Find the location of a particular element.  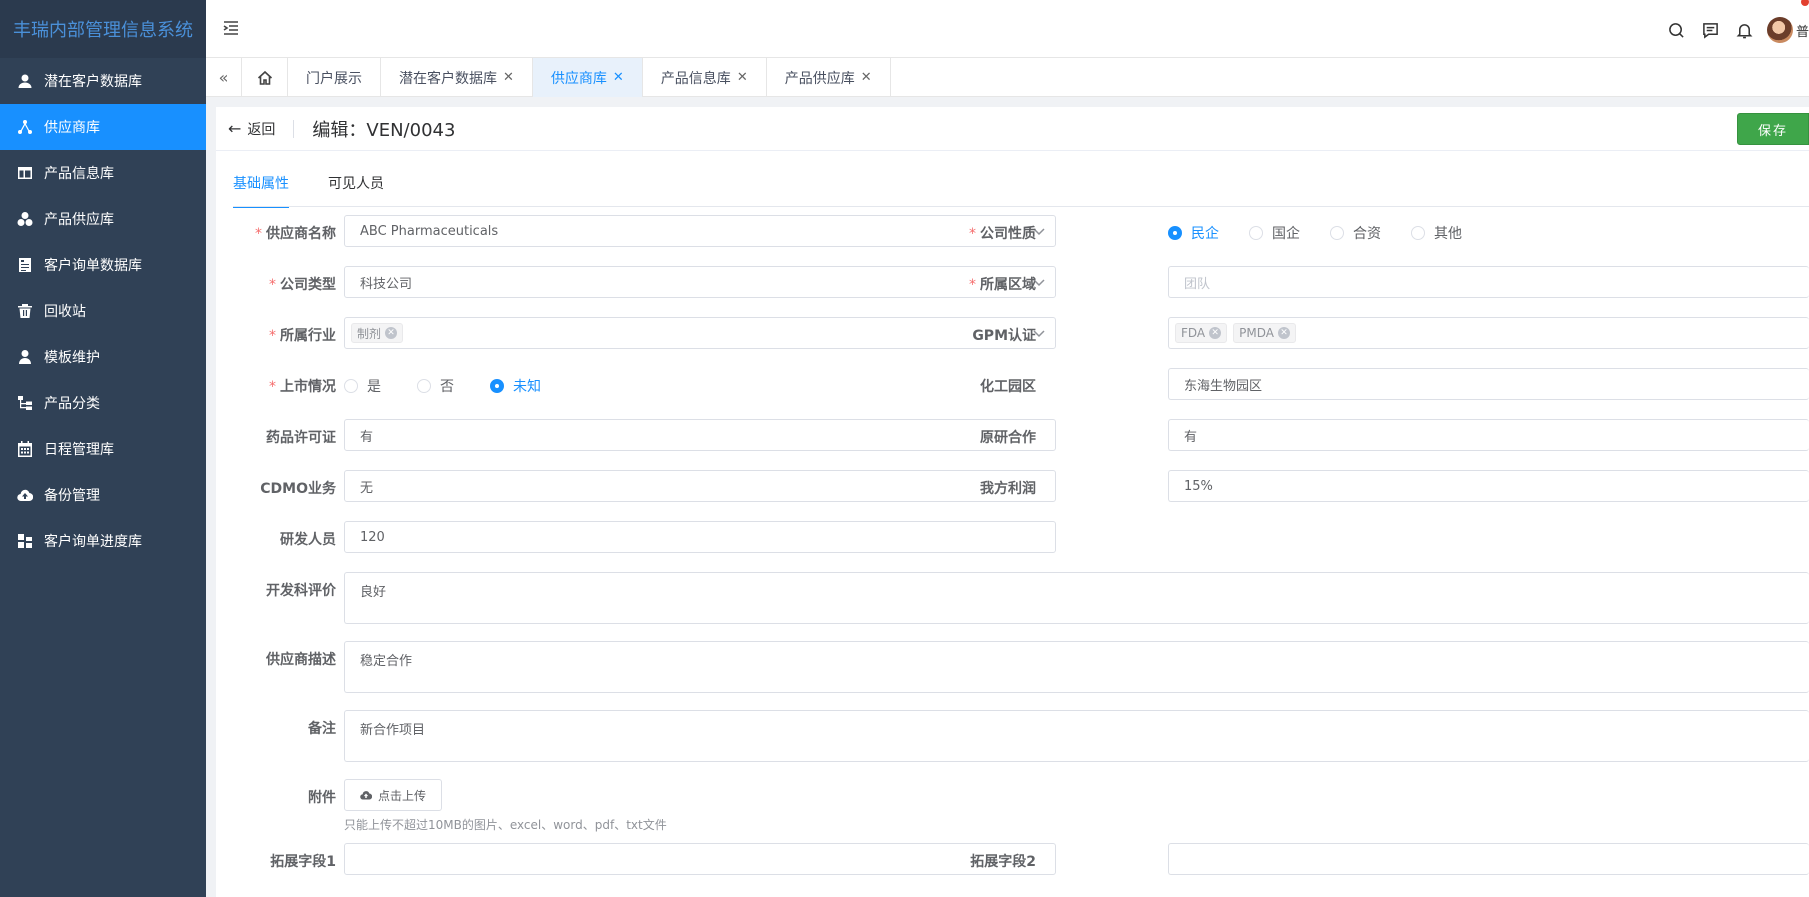

dev-eval-textarea: 良好 is located at coordinates (1076, 598).